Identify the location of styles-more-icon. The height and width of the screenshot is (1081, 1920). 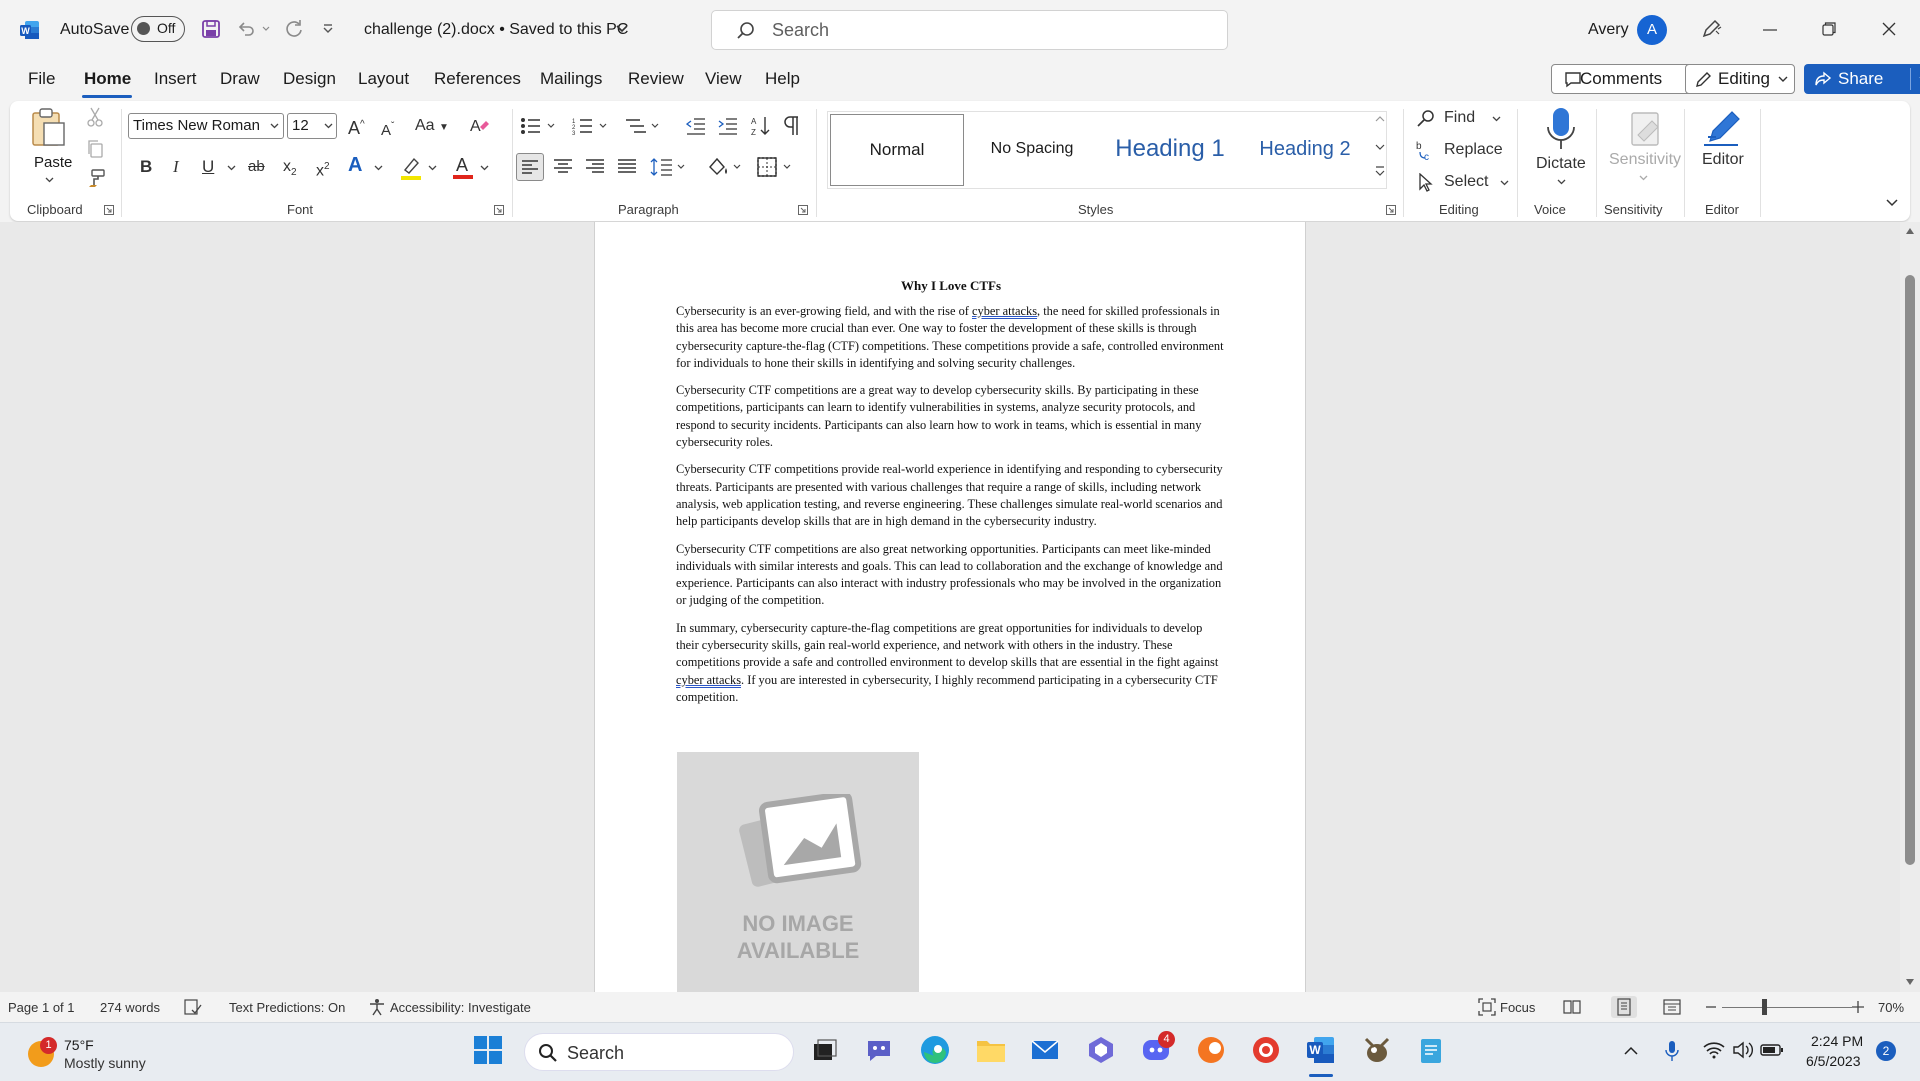
(1380, 171).